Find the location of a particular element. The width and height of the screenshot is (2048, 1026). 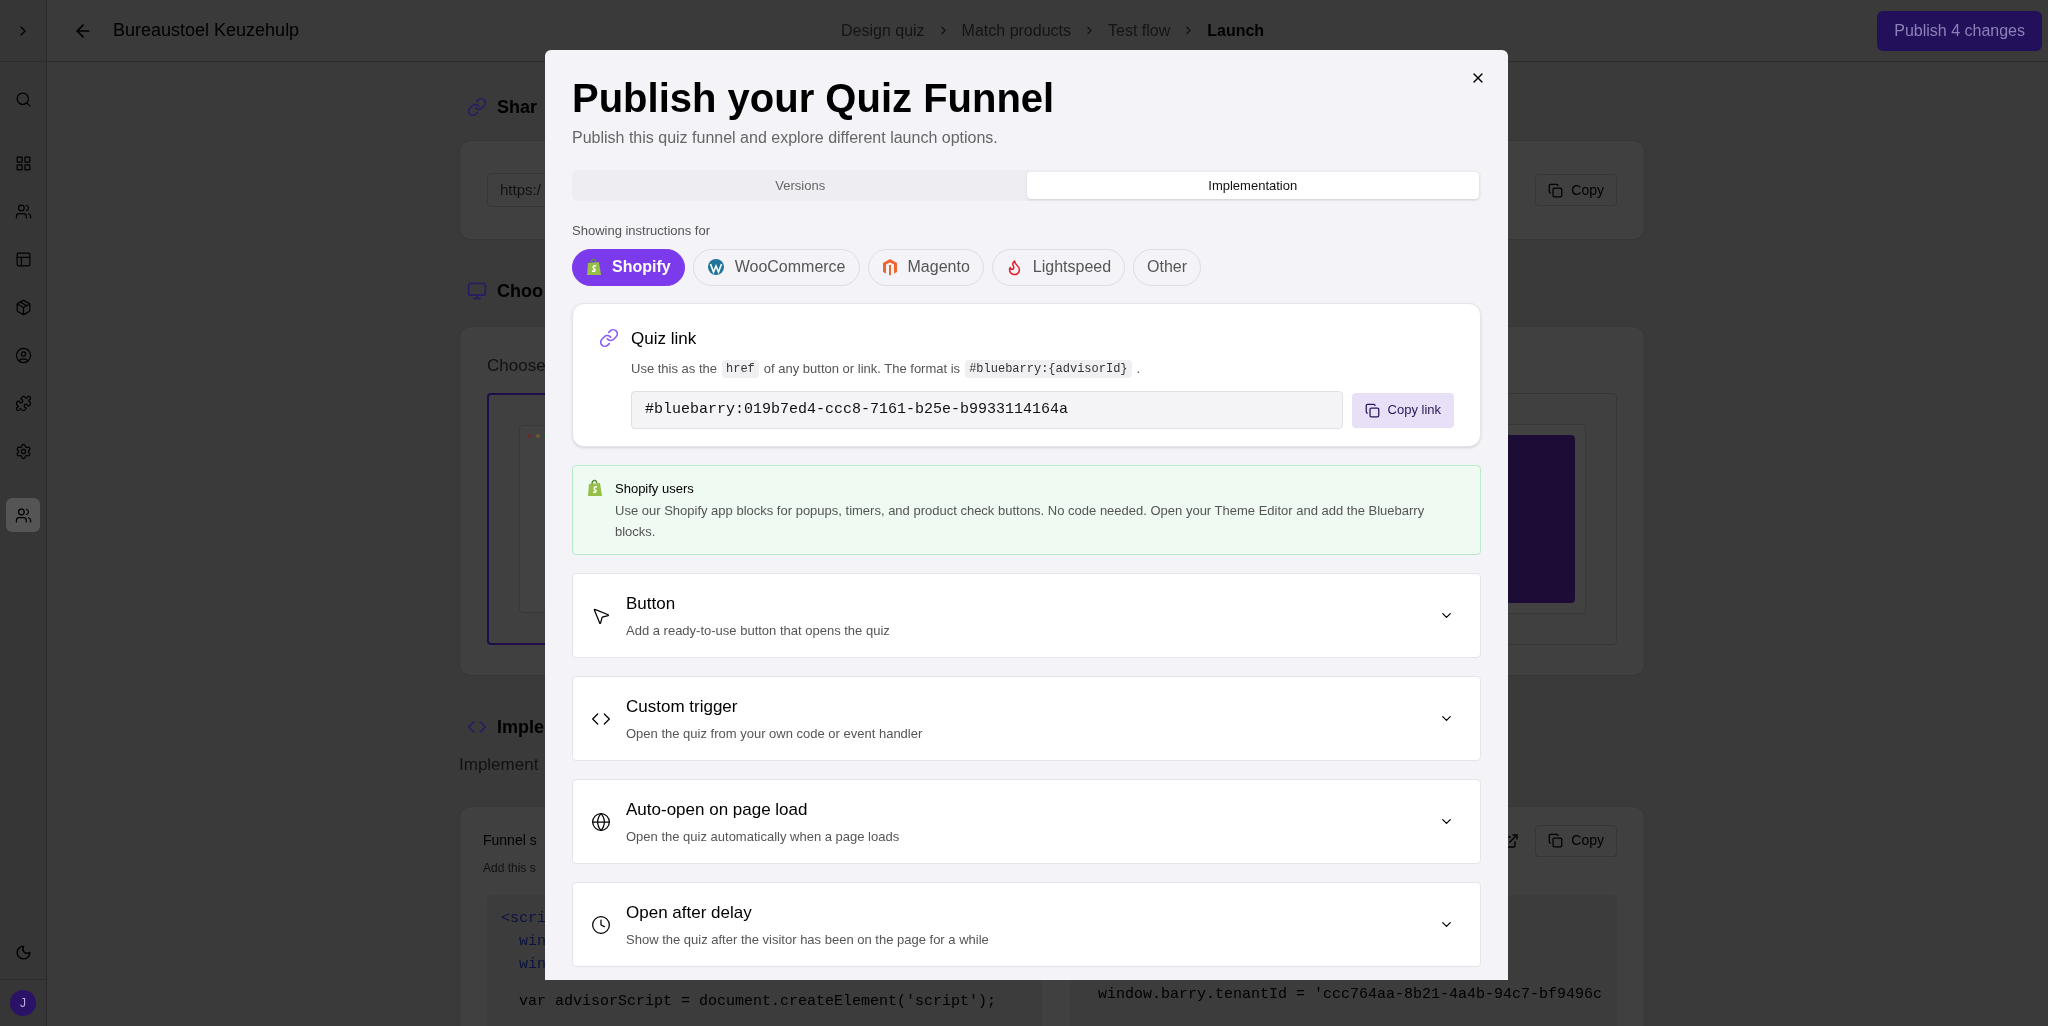

card-title: Quiz link is located at coordinates (664, 338).